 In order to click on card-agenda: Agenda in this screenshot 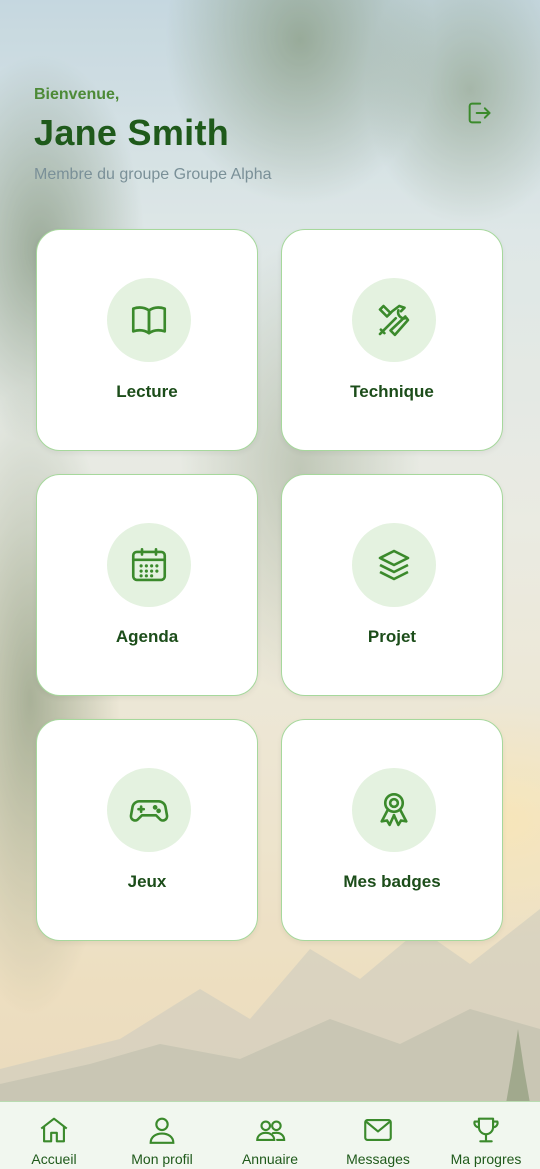, I will do `click(147, 585)`.